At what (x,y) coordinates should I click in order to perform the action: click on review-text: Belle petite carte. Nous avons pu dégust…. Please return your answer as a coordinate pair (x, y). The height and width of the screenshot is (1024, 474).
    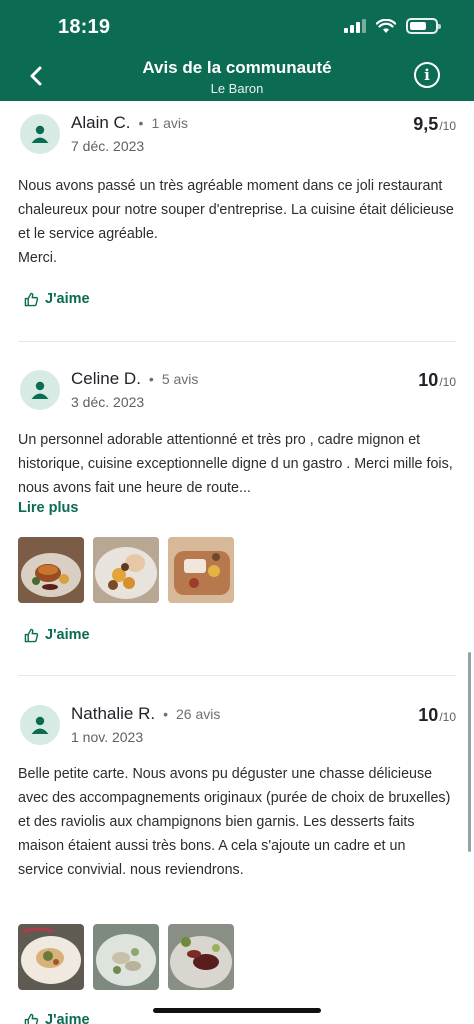
    Looking at the image, I should click on (234, 822).